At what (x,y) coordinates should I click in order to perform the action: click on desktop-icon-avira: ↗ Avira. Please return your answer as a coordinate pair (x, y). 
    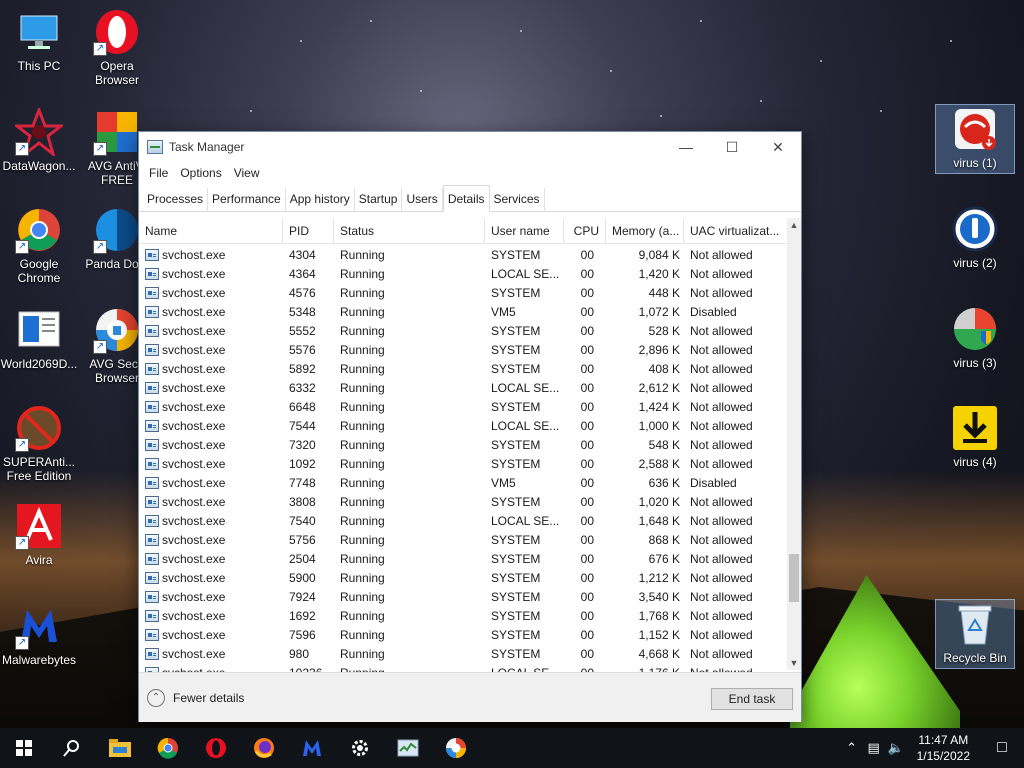
    Looking at the image, I should click on (39, 534).